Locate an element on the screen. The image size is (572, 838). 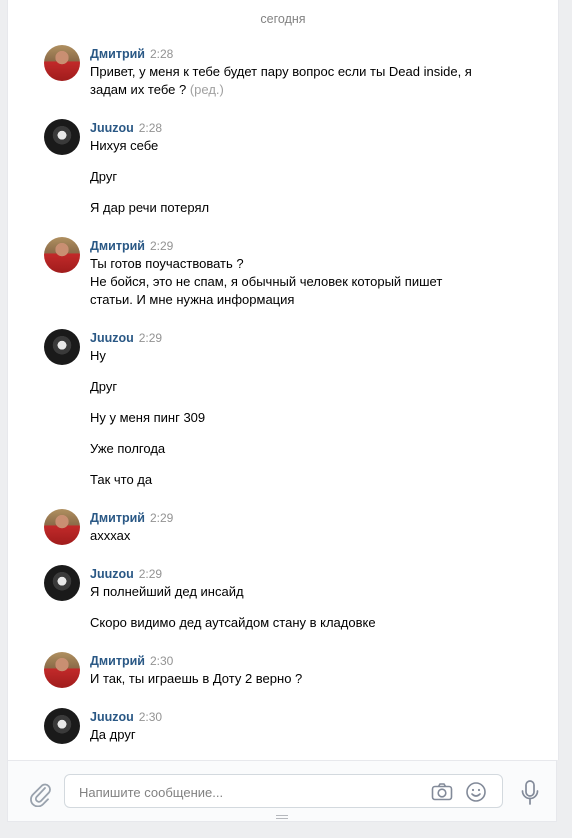
message-text: Я дар речи потерял is located at coordinates (150, 207).